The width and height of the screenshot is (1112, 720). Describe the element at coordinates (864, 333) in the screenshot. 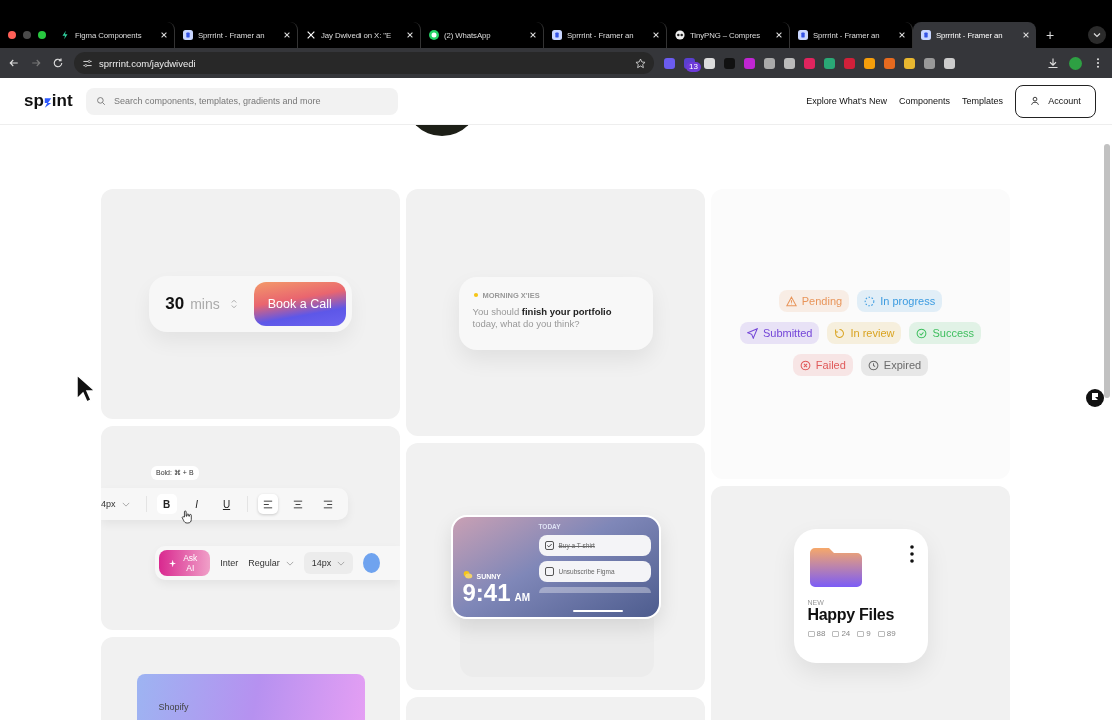

I see `status-chip: In review` at that location.